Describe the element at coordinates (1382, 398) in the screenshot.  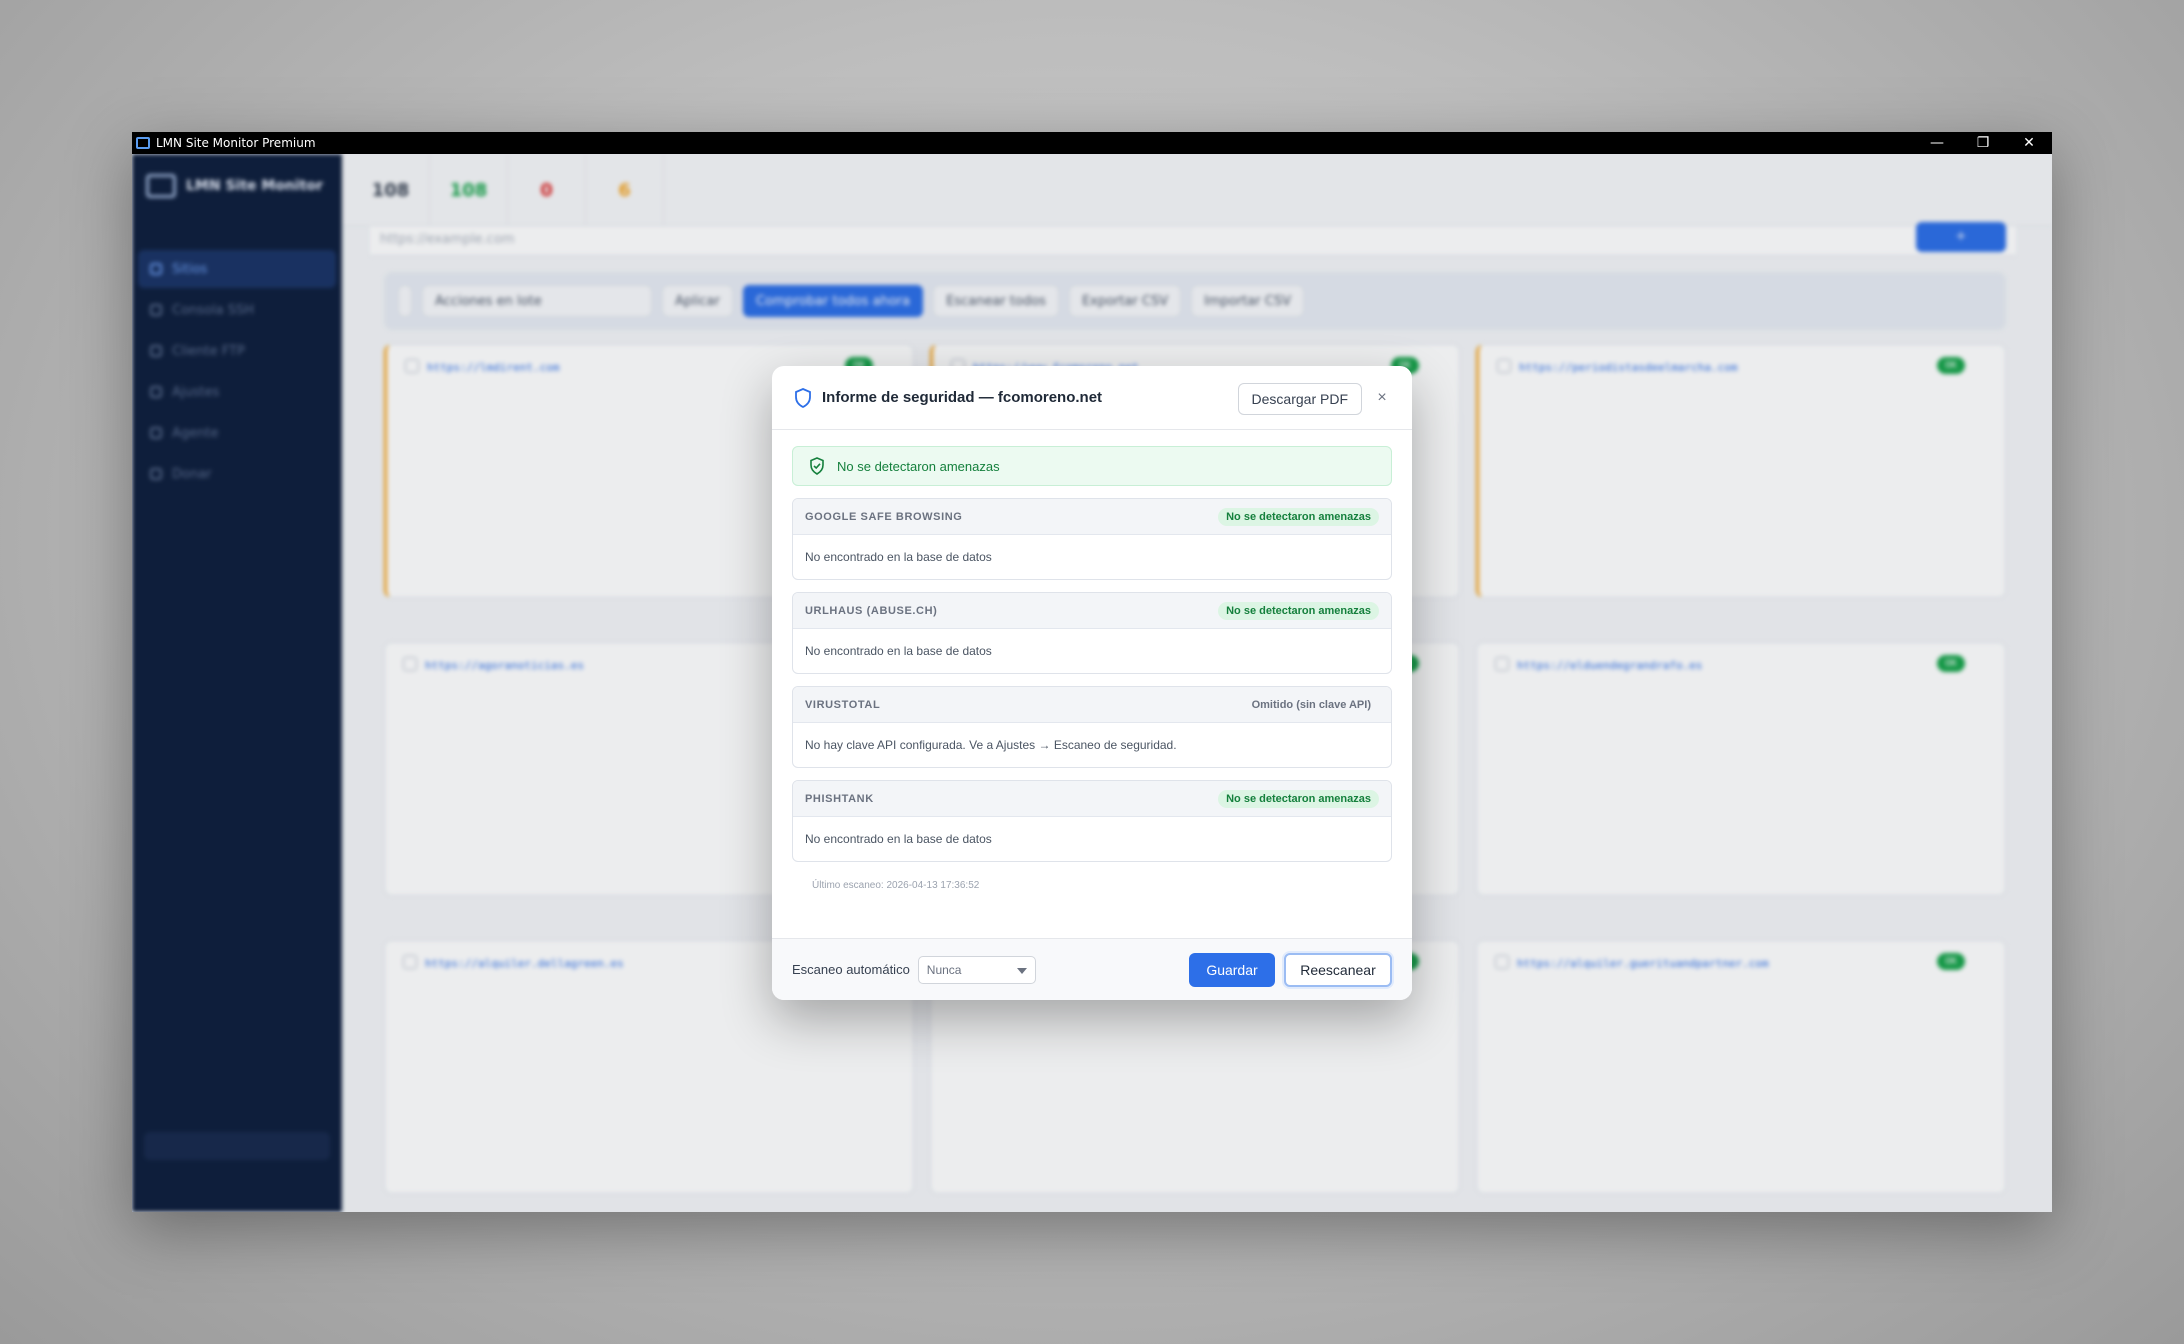
I see `close-modal-button: ×` at that location.